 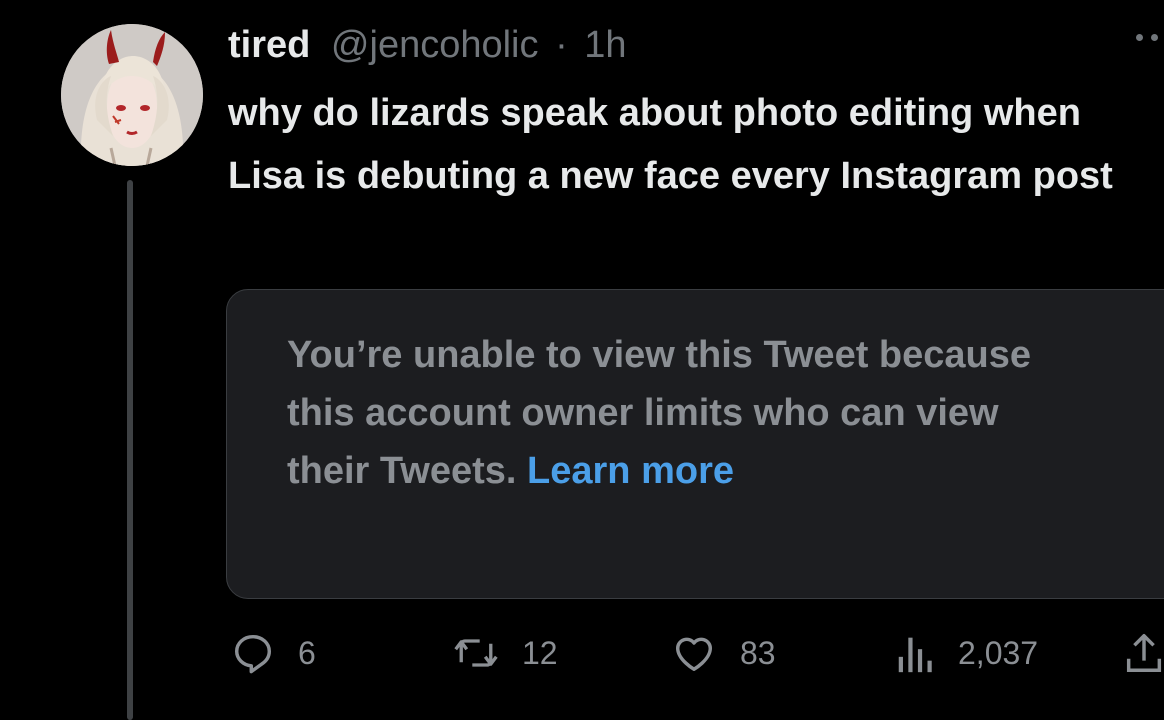 I want to click on retweet-icon, so click(x=476, y=653).